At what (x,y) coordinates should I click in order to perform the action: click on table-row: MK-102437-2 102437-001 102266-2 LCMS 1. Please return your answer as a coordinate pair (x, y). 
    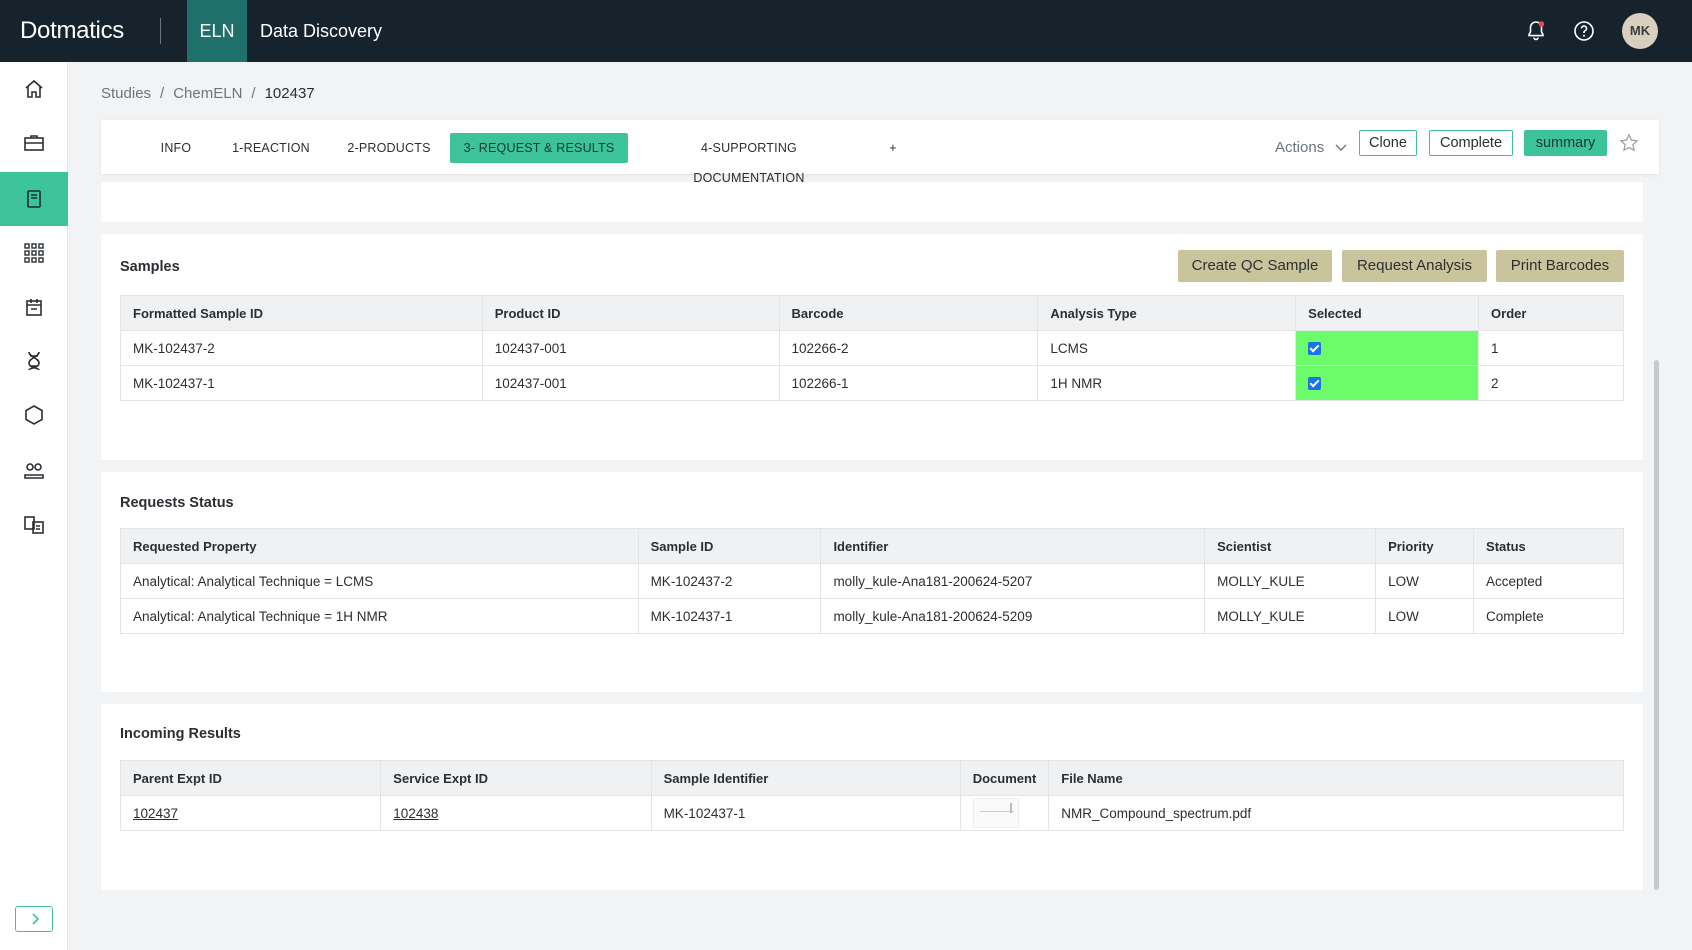
    Looking at the image, I should click on (872, 348).